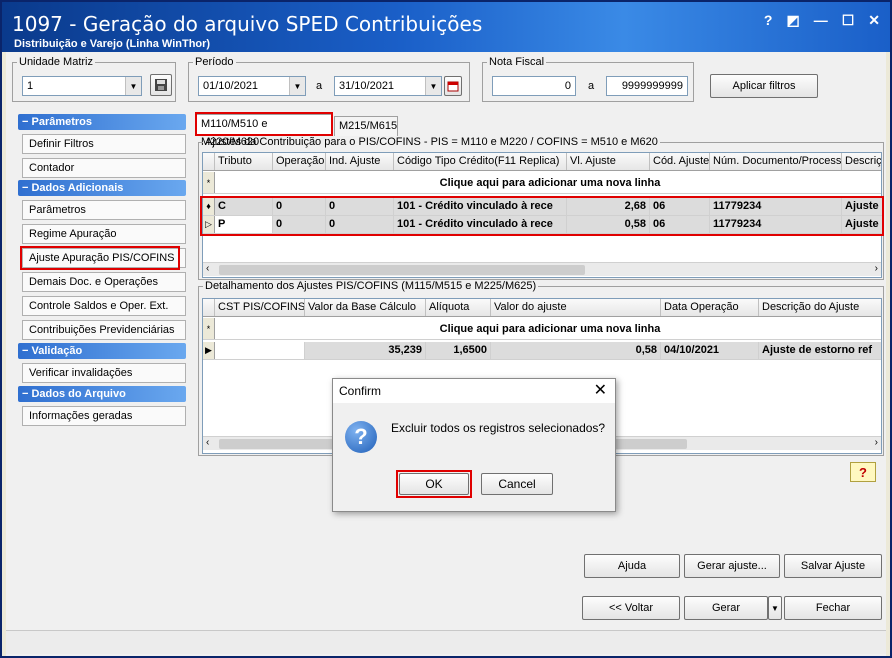 The height and width of the screenshot is (658, 892). I want to click on sidebar-item-demais-doc: Demais Doc. e Operações, so click(104, 282).